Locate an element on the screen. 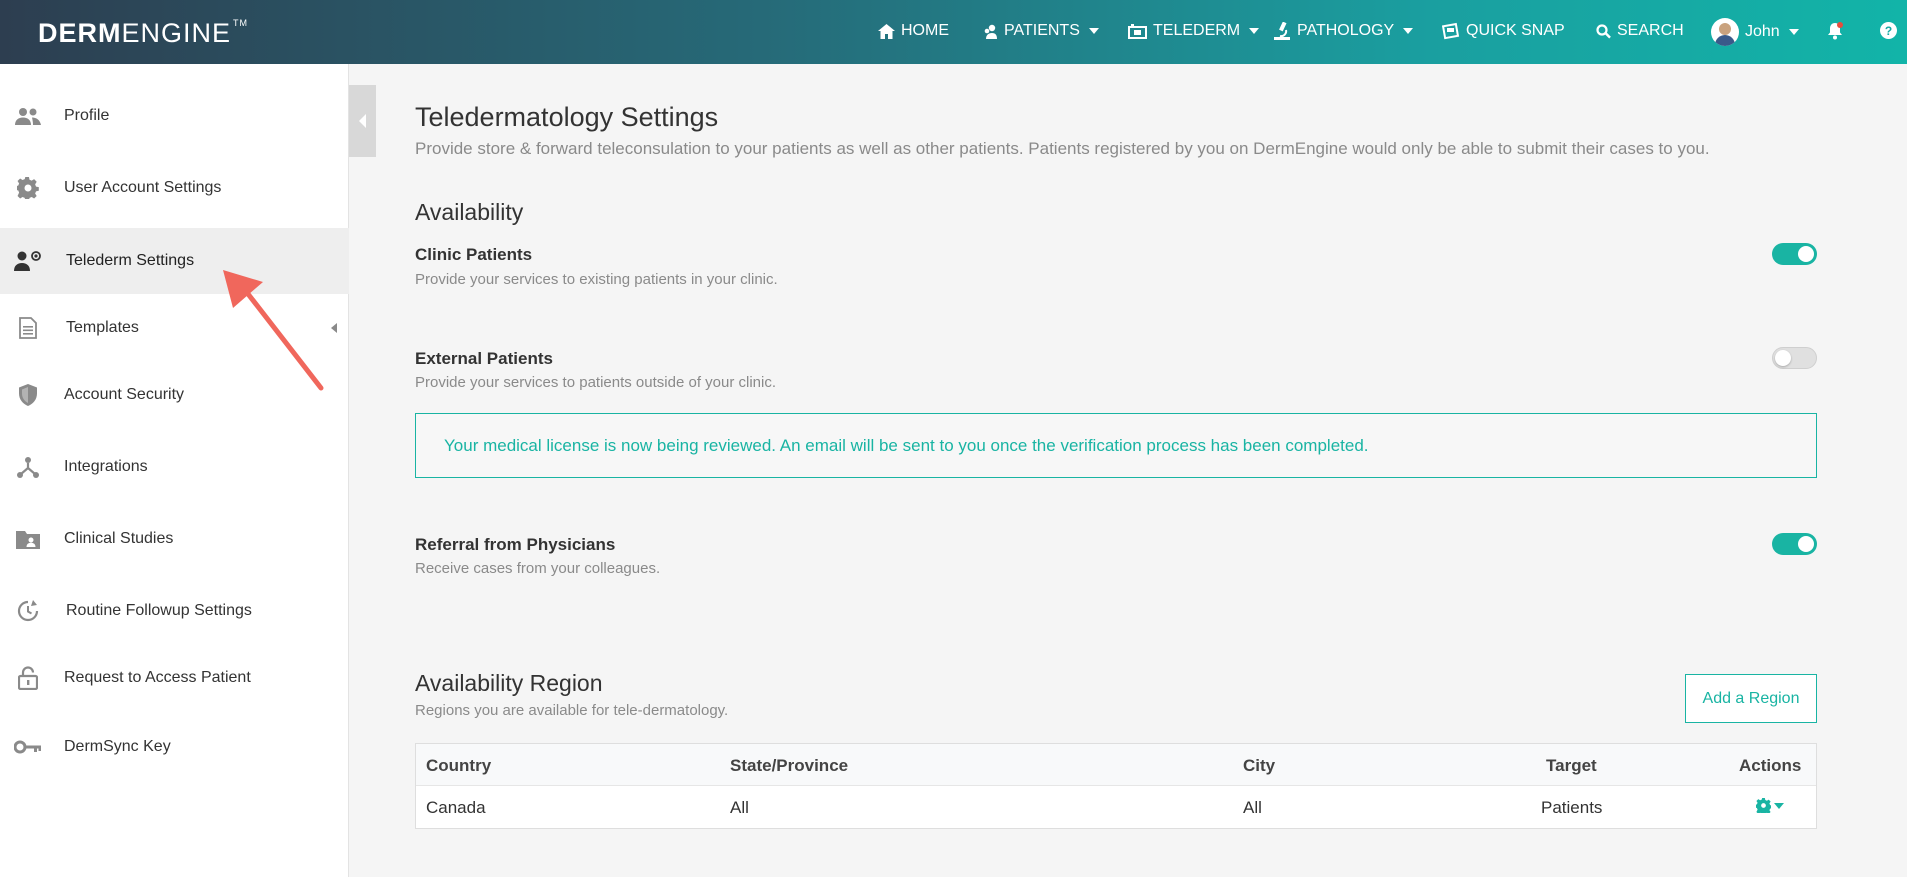  column-header-city: City is located at coordinates (1259, 765).